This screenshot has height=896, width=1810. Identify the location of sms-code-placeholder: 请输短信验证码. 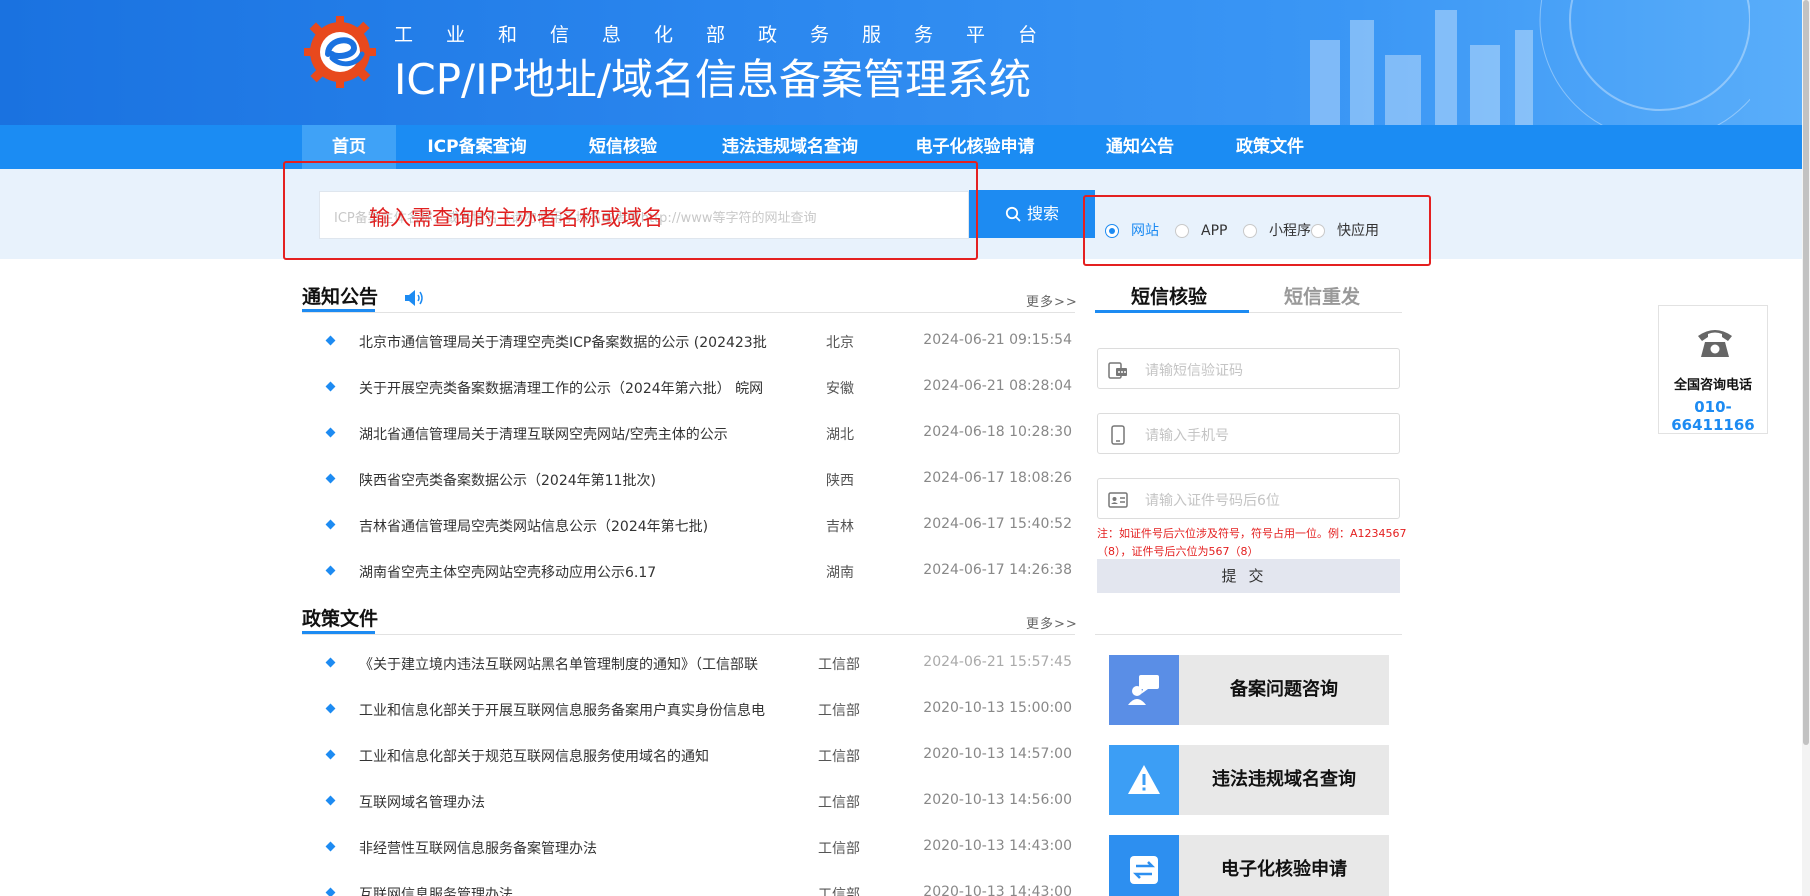
(1194, 371).